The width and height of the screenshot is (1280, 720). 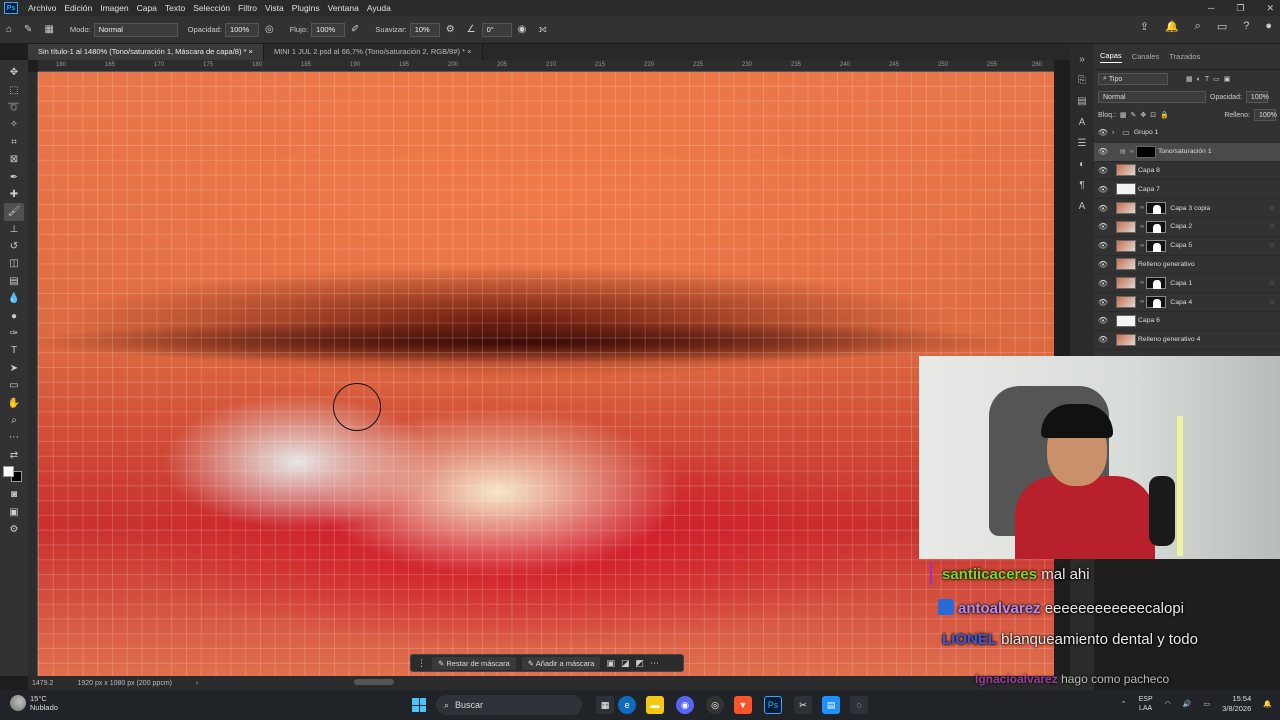 I want to click on layer-capa-8: 👁 Capa 8, so click(x=1187, y=171).